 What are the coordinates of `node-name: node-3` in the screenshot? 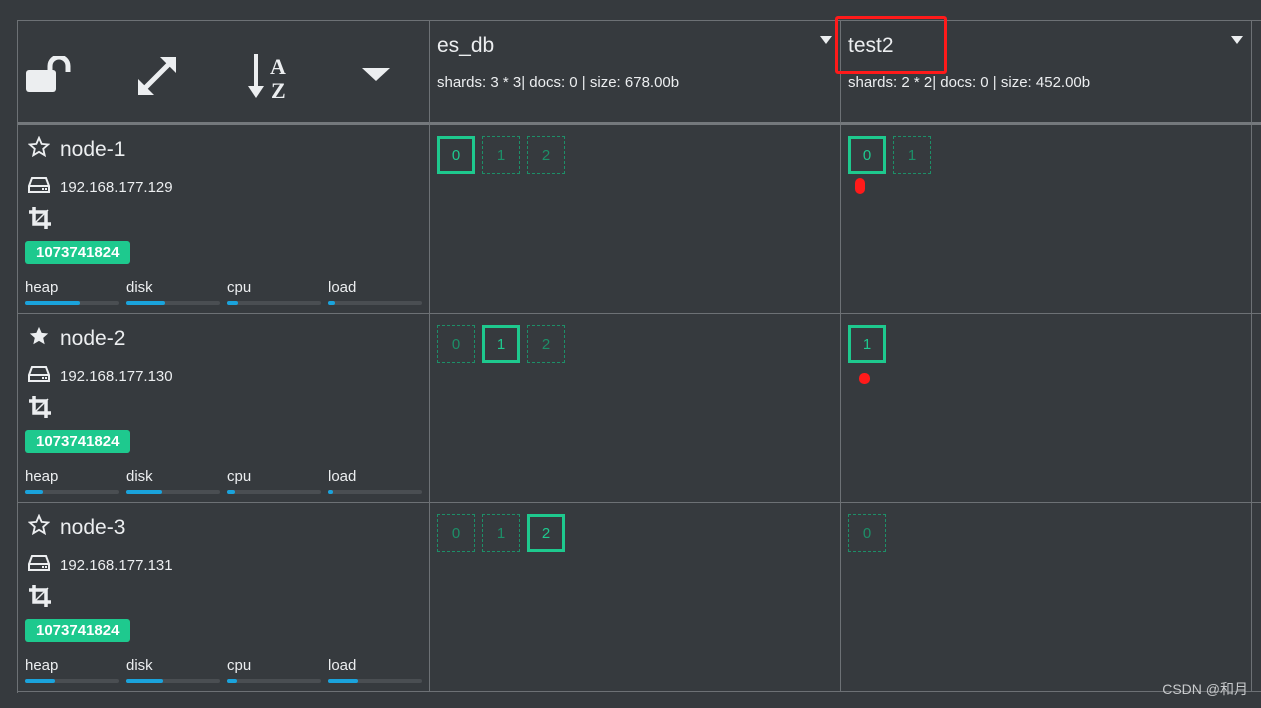 It's located at (92, 528).